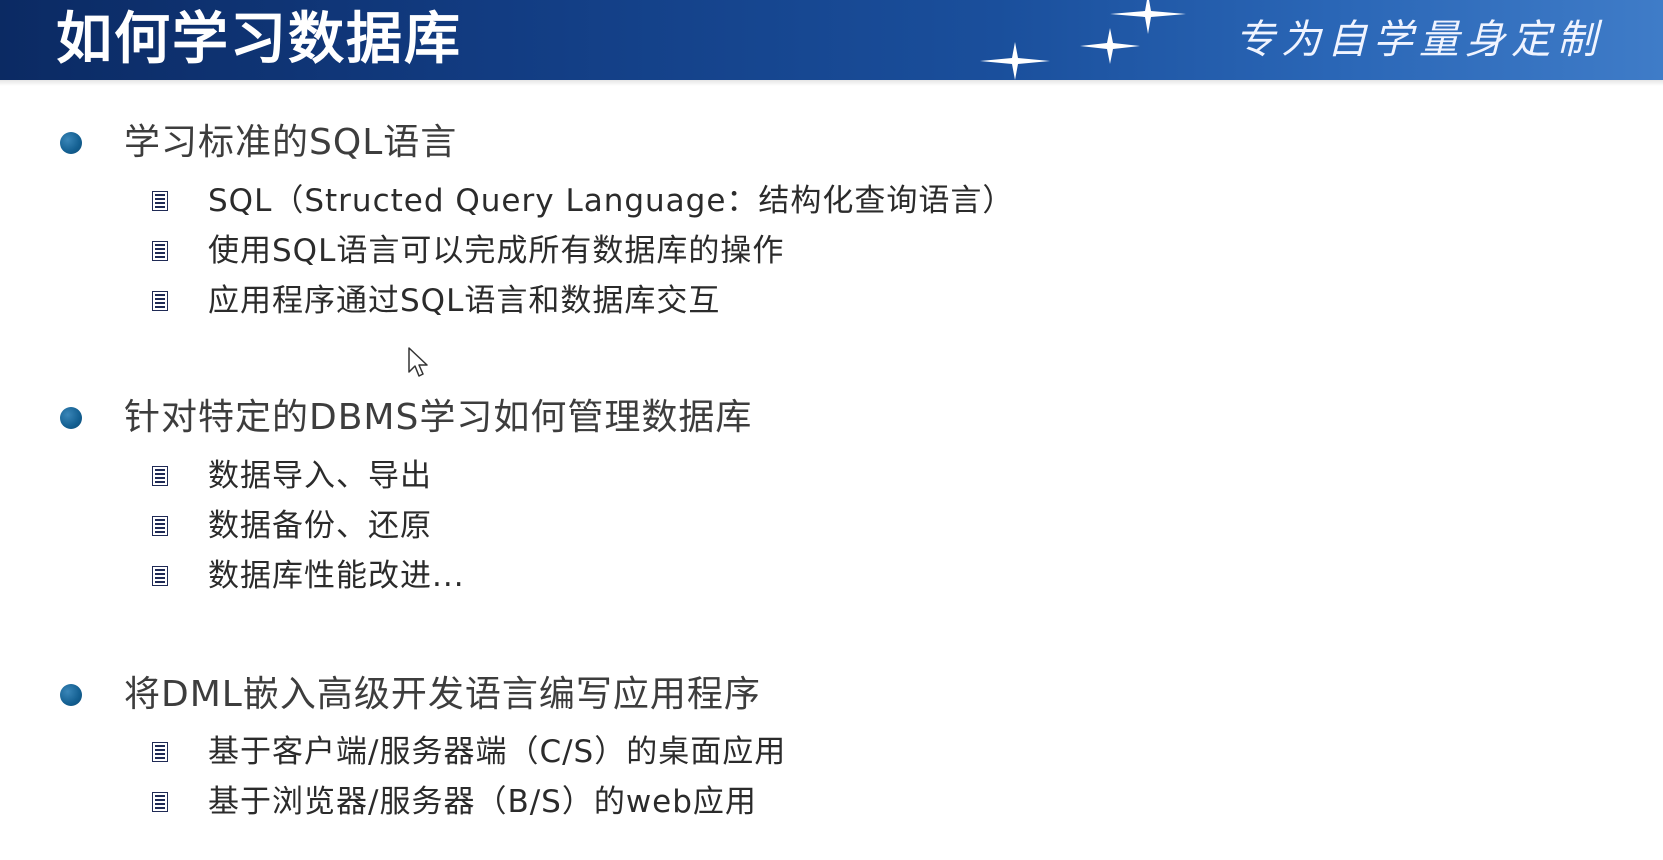  Describe the element at coordinates (611, 201) in the screenshot. I see `list-item: SQL（Structed Query Language：结构化查询语言）` at that location.